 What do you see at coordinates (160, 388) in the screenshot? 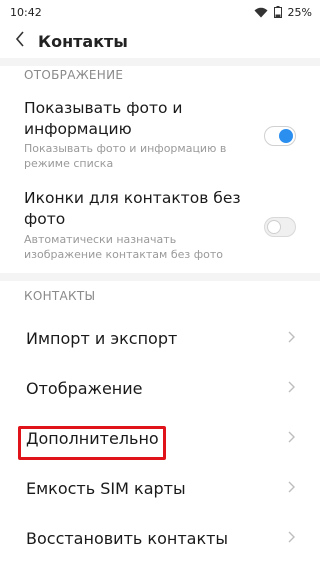
I see `menu-item-display: Отображение` at bounding box center [160, 388].